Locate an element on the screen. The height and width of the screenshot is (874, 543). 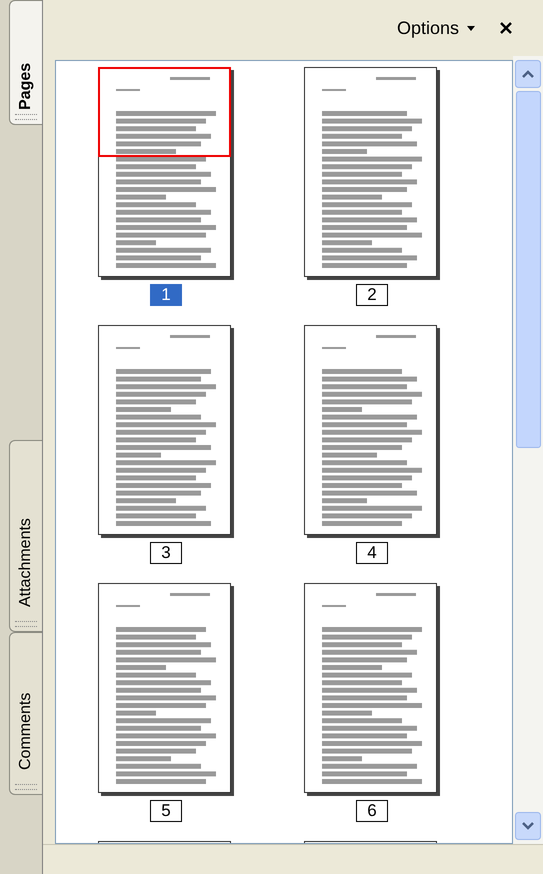
scroll-thumb is located at coordinates (528, 269).